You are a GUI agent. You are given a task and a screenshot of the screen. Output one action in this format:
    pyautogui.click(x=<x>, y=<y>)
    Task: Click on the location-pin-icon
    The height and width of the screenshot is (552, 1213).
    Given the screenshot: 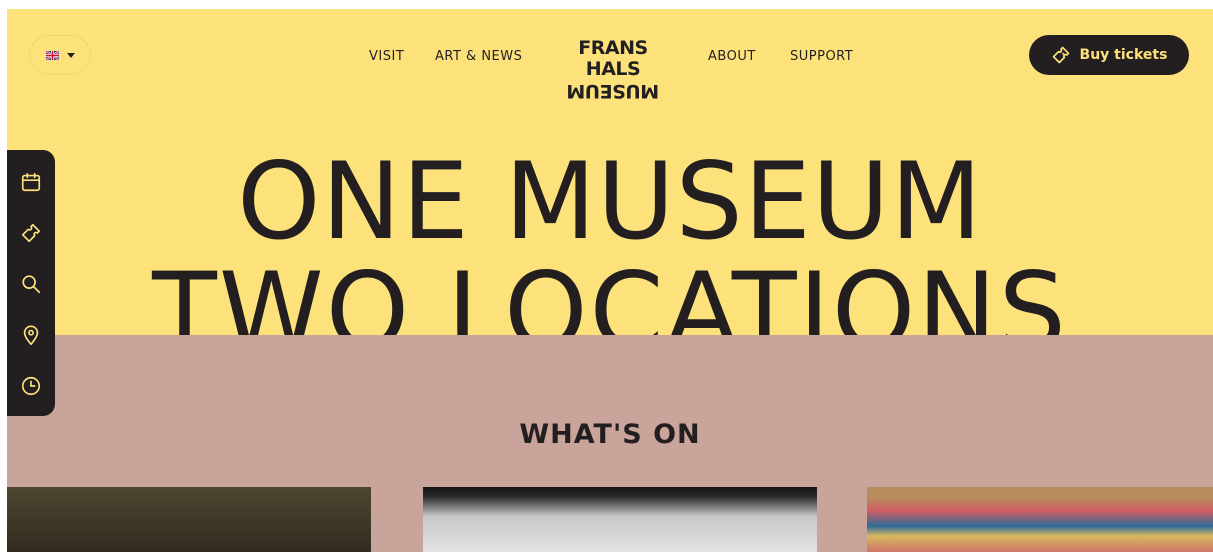 What is the action you would take?
    pyautogui.click(x=31, y=335)
    